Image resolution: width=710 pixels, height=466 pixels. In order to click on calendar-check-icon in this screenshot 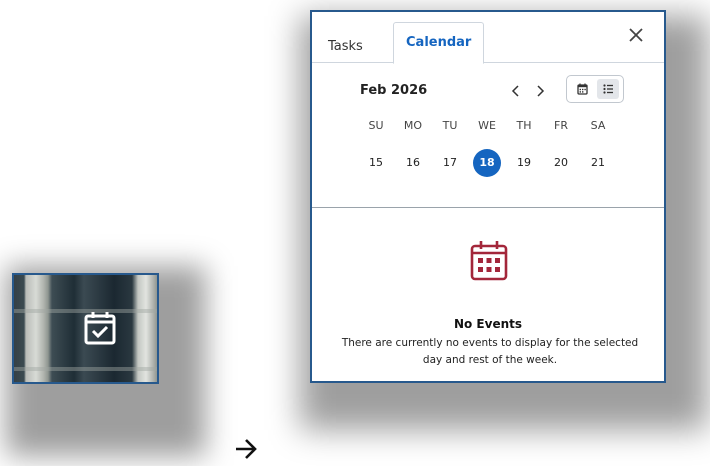, I will do `click(100, 328)`.